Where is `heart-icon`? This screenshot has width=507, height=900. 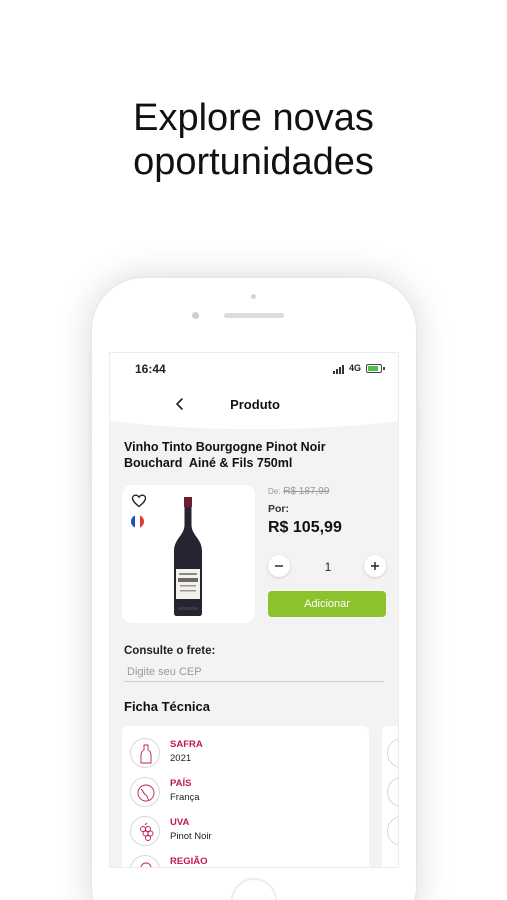
heart-icon is located at coordinates (139, 501).